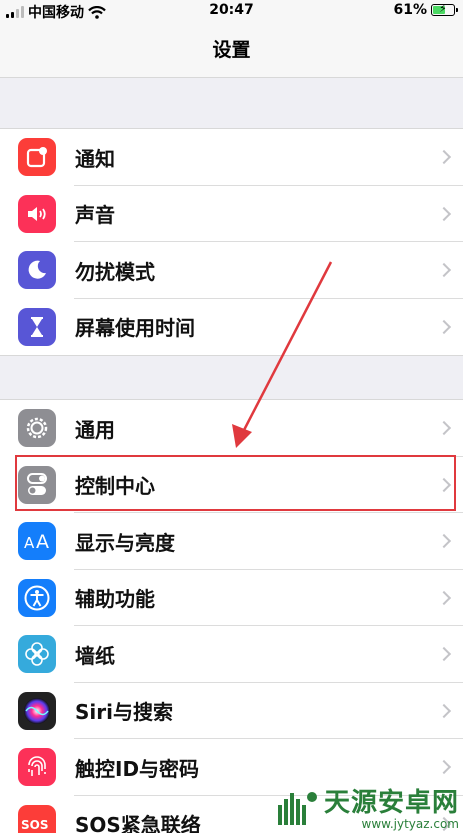  Describe the element at coordinates (231, 428) in the screenshot. I see `settings-row-gear: 通用` at that location.